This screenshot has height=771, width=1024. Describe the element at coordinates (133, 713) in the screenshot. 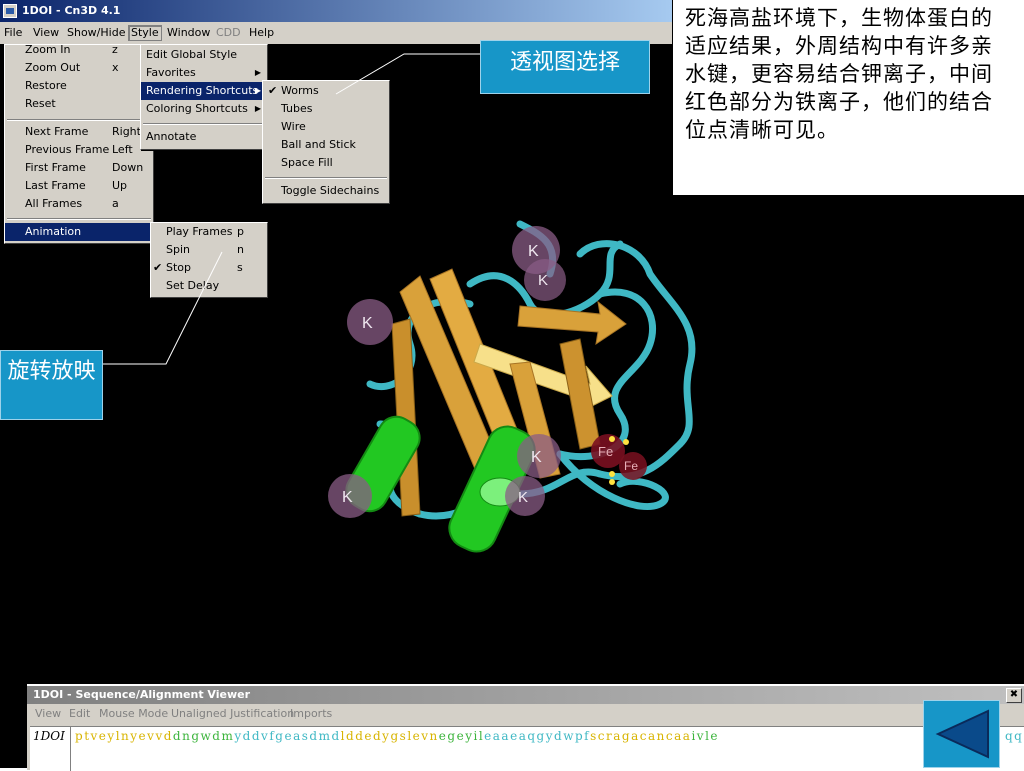

I see `seq-menu-mouse-mode: Mouse Mode` at that location.